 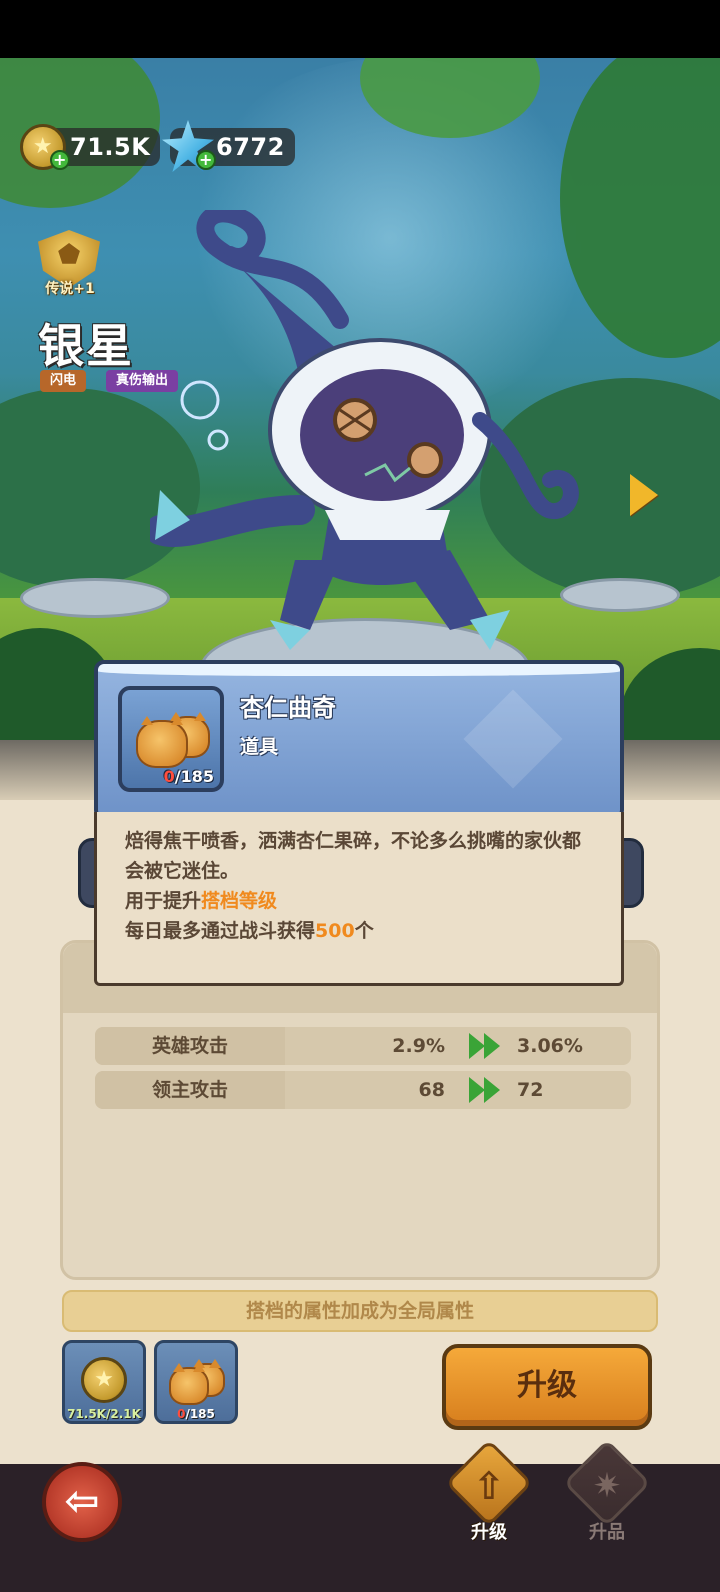 What do you see at coordinates (190, 1090) in the screenshot?
I see `stat-name: 领主攻击` at bounding box center [190, 1090].